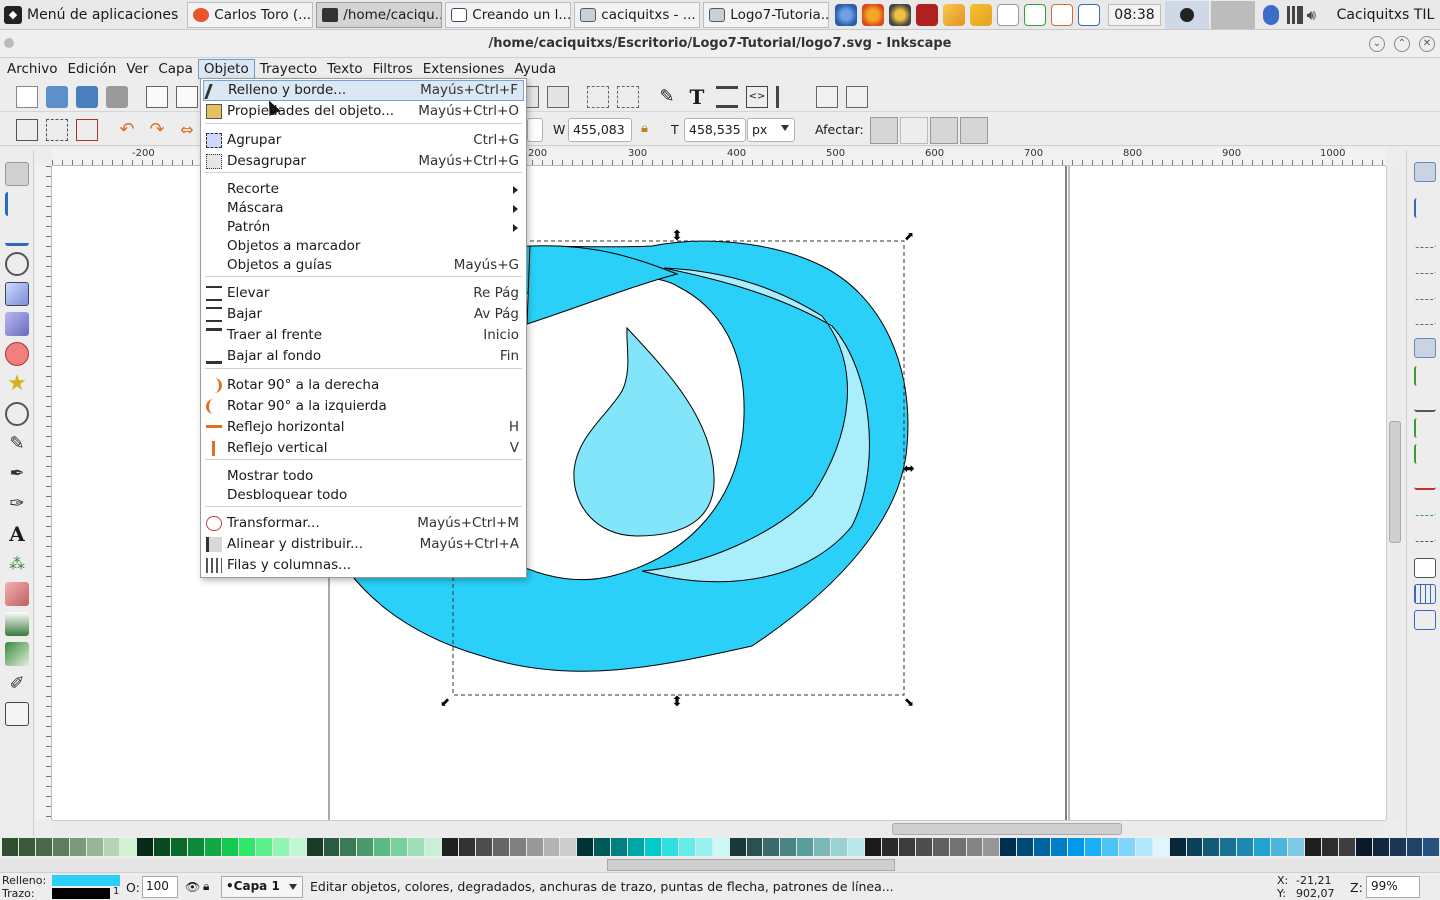  I want to click on text-tool-icon: A, so click(17, 534).